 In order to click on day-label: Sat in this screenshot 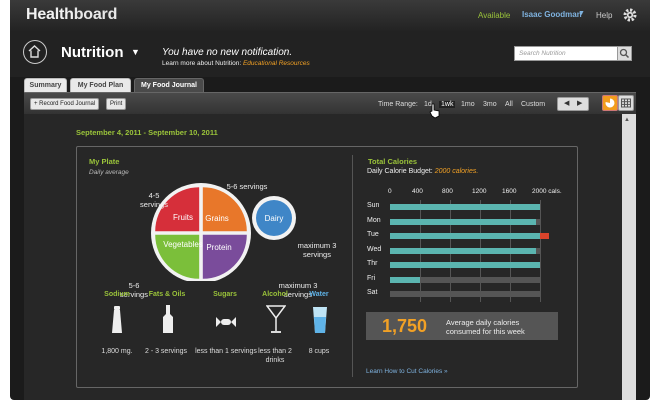, I will do `click(372, 292)`.